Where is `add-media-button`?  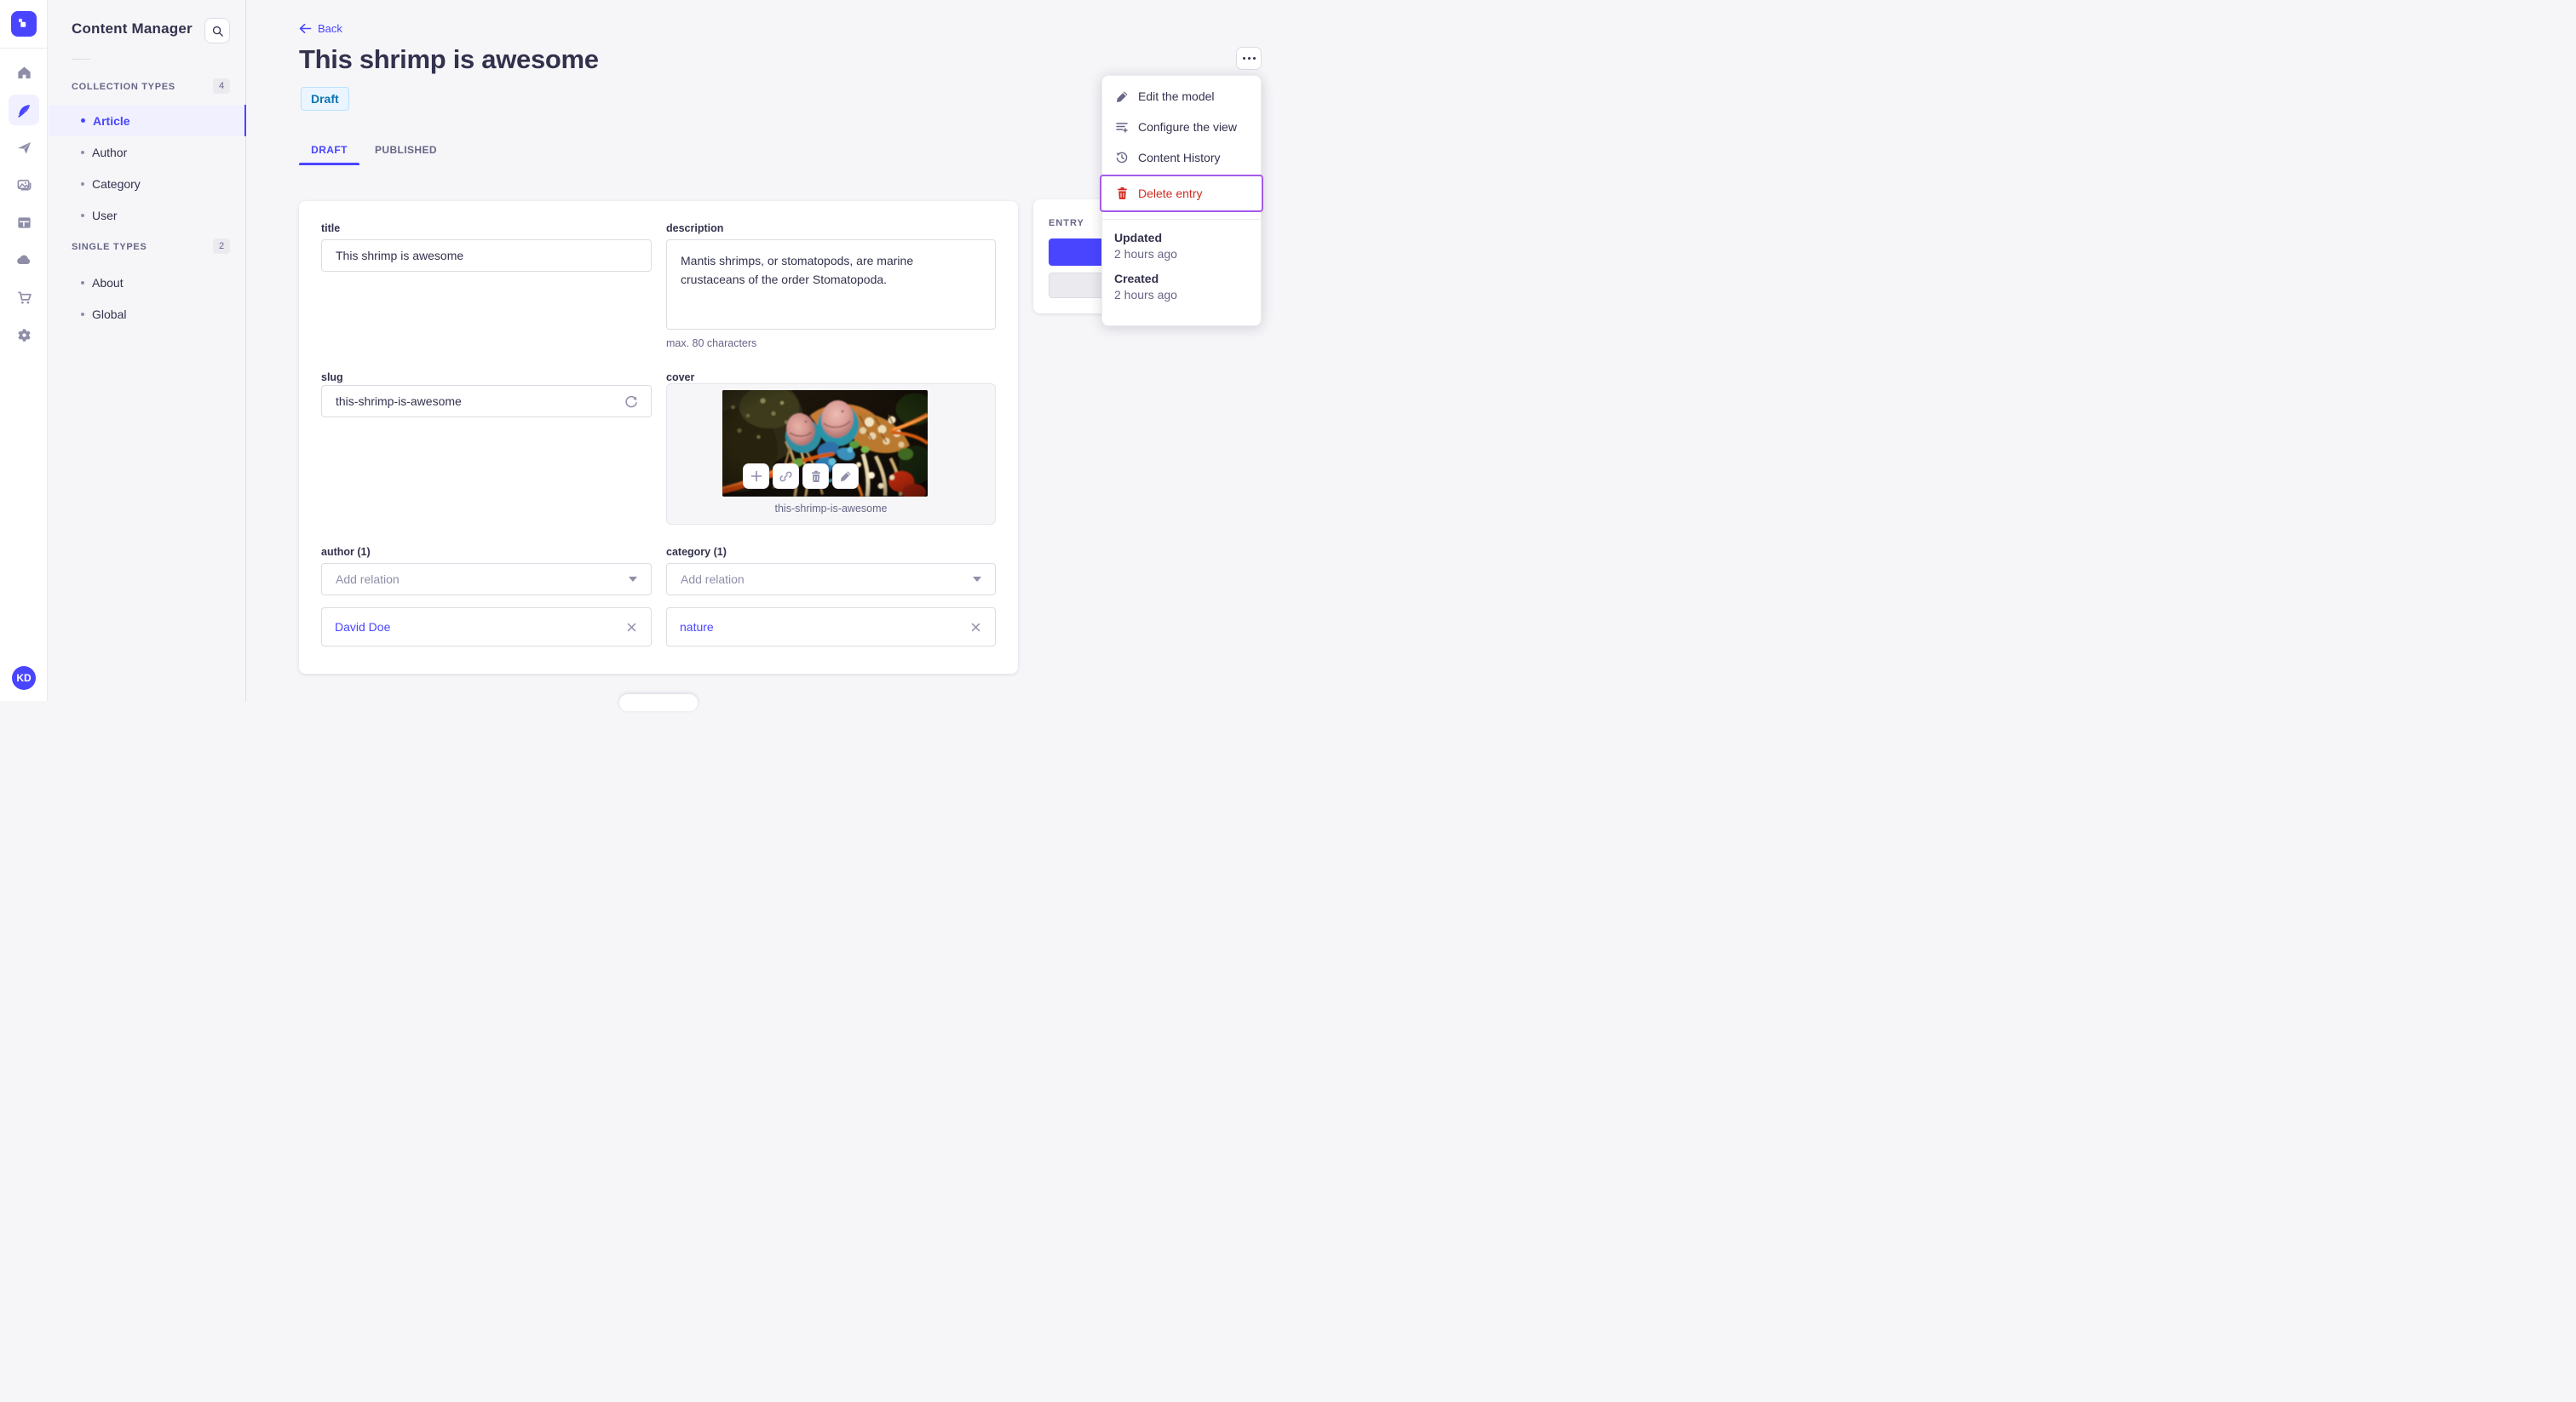 add-media-button is located at coordinates (756, 476).